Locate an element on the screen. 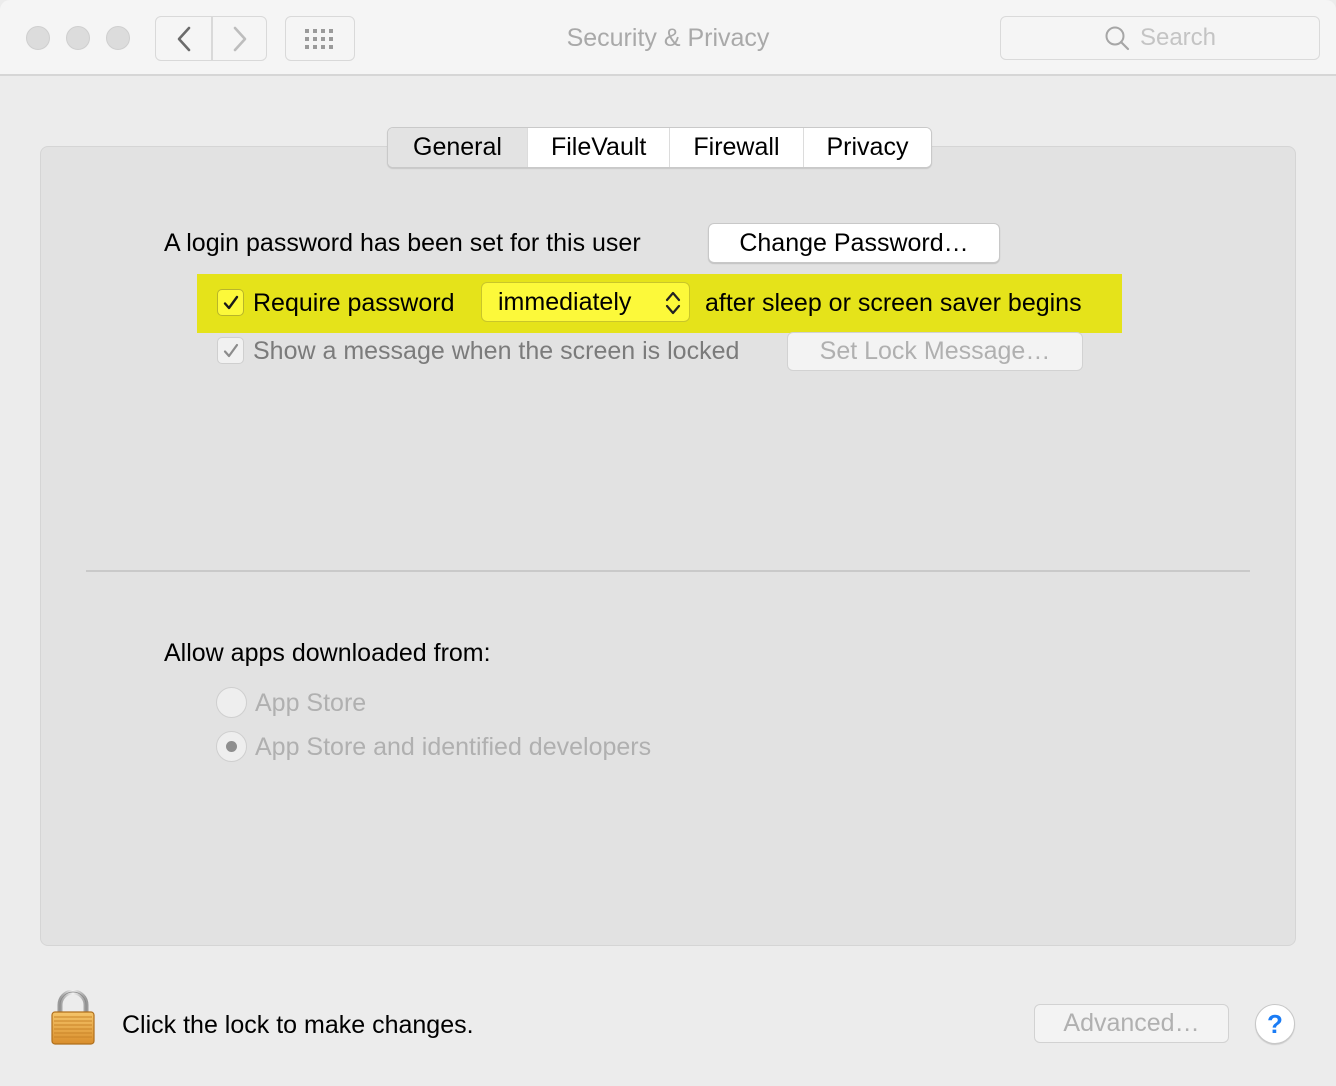  up-down-chevron-icon is located at coordinates (673, 303).